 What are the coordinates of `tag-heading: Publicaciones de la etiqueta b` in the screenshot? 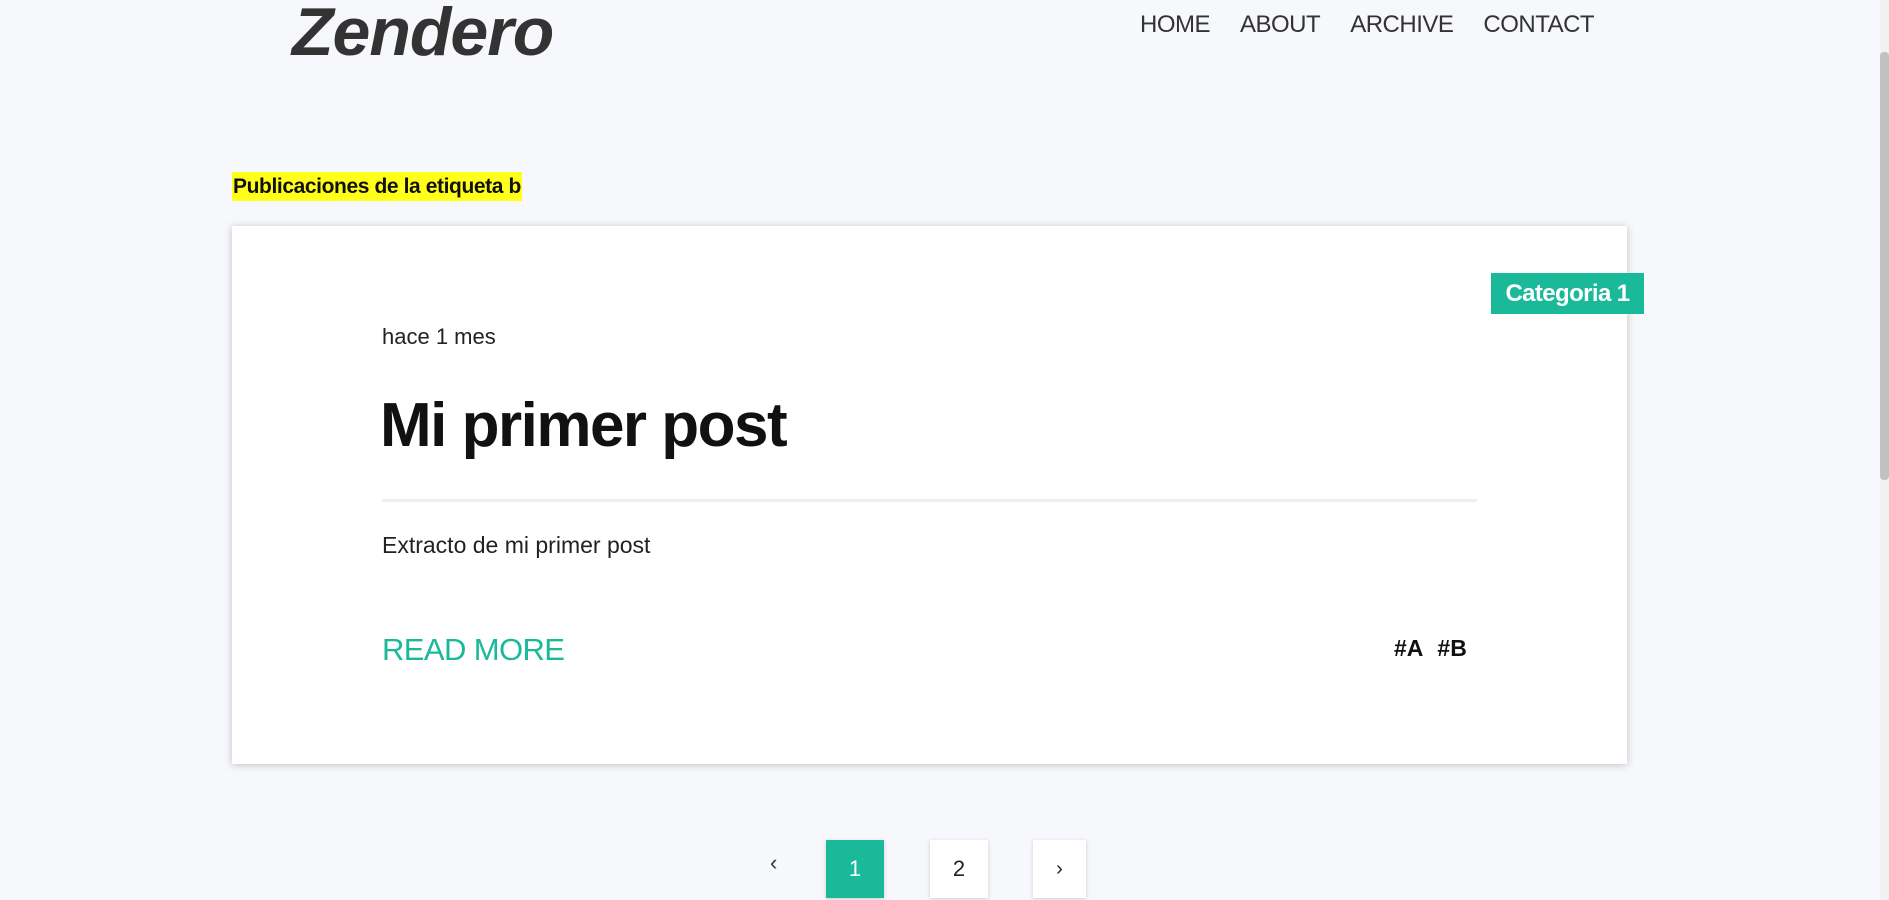 It's located at (377, 186).